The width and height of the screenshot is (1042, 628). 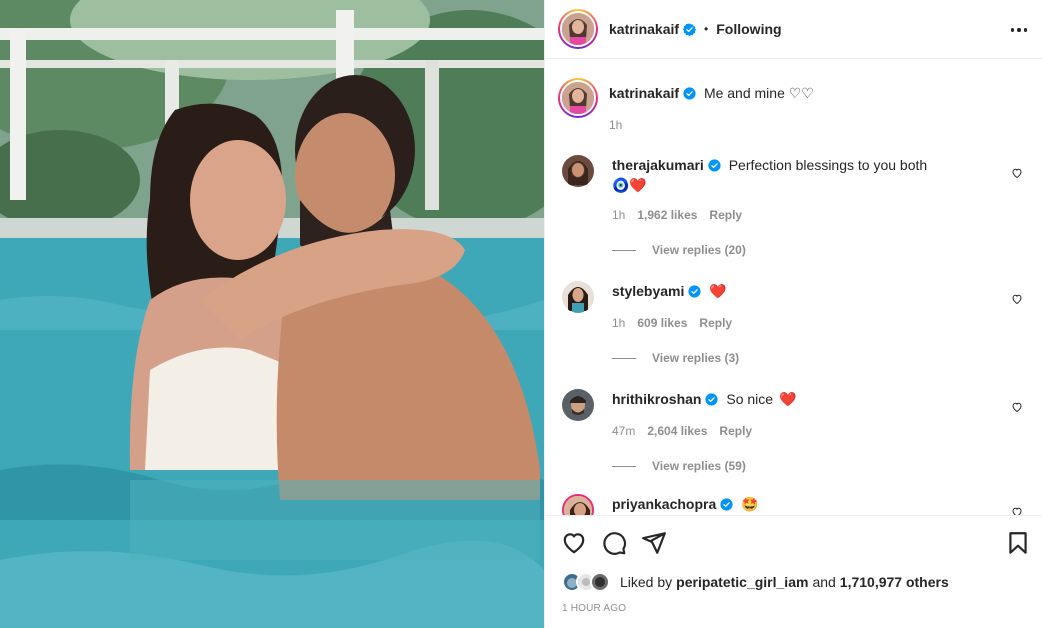 I want to click on comment-text: Perfection blessings to you both, so click(x=828, y=165).